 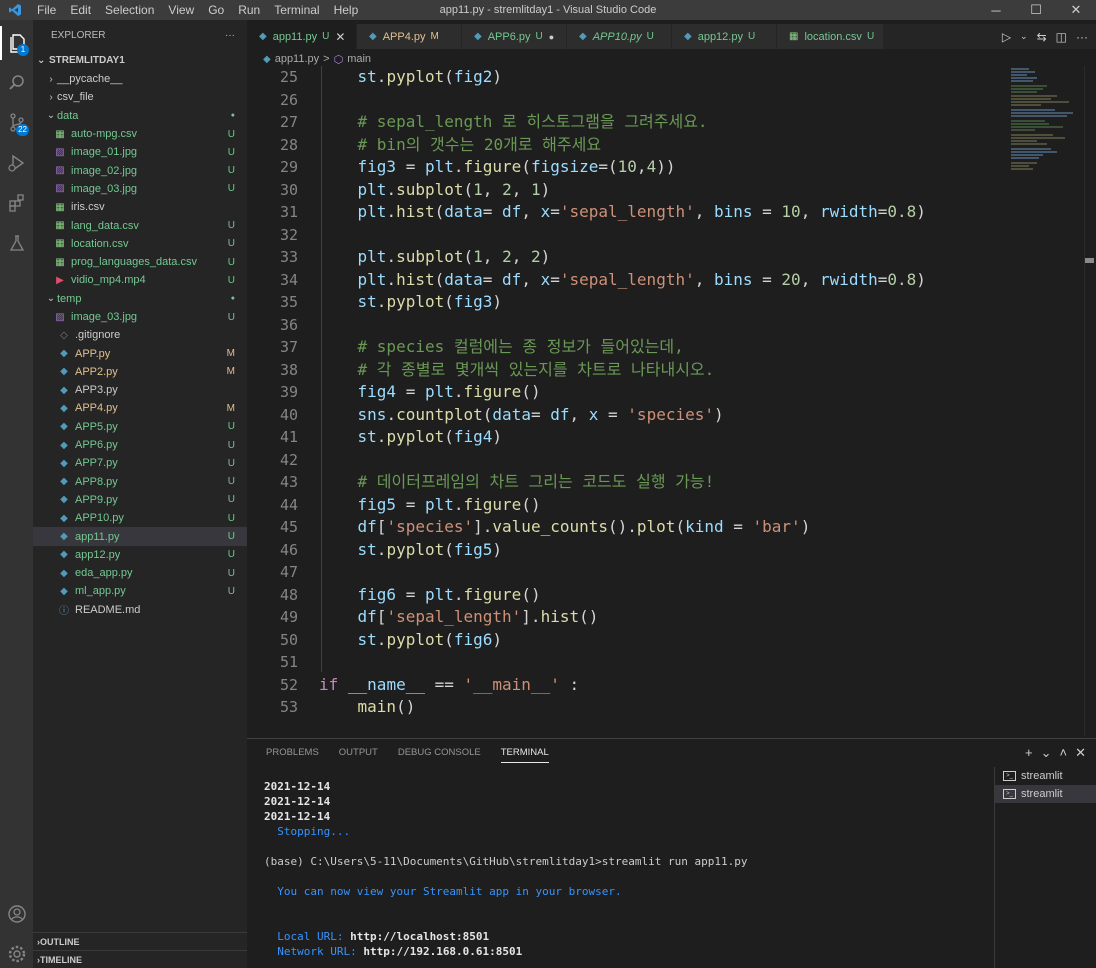 I want to click on tree-item-app3-py: ◆ APP3.py, so click(x=140, y=390).